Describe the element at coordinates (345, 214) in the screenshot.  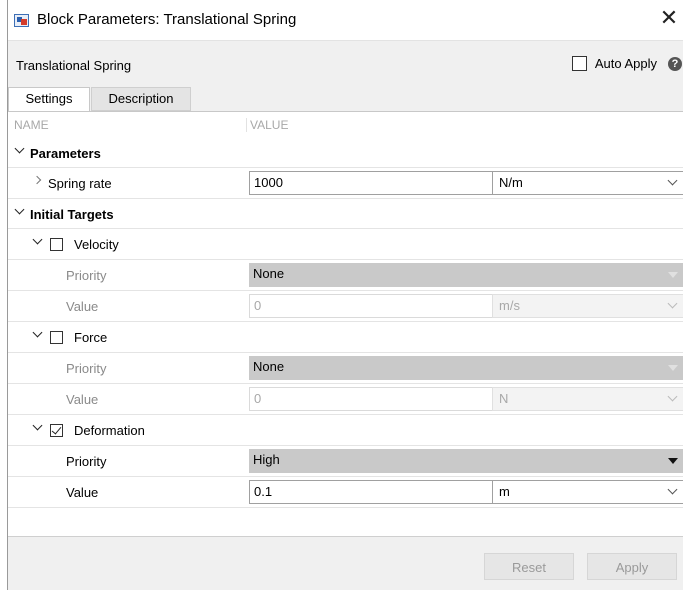
I see `initial-targets-section: Initial Targets` at that location.